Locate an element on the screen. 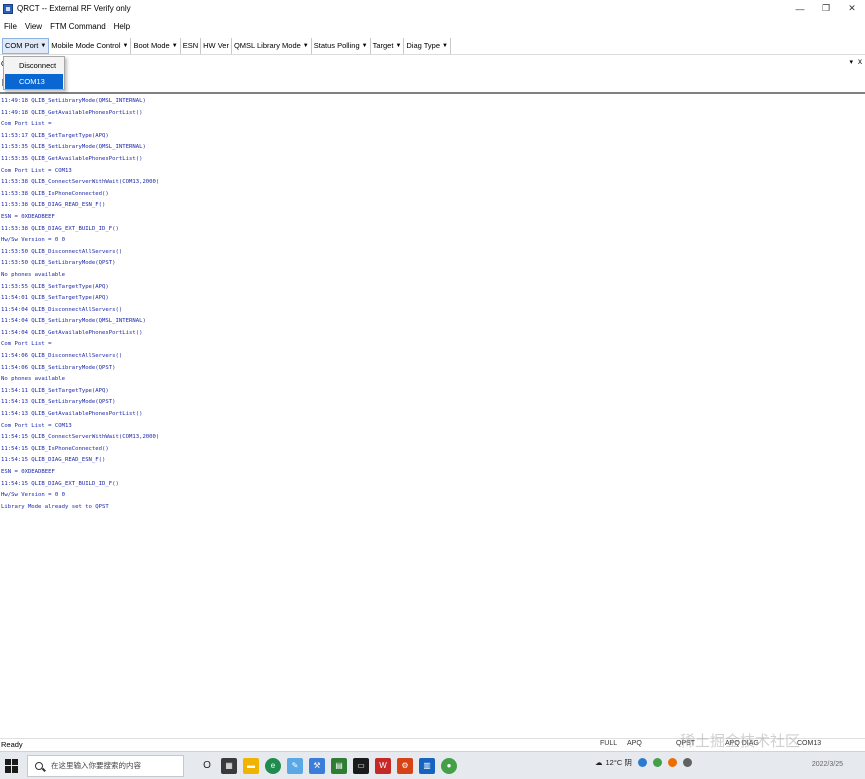 This screenshot has width=865, height=779. log-line: 11:53:17 QLIB_SetTargetType(APQ) is located at coordinates (55, 135).